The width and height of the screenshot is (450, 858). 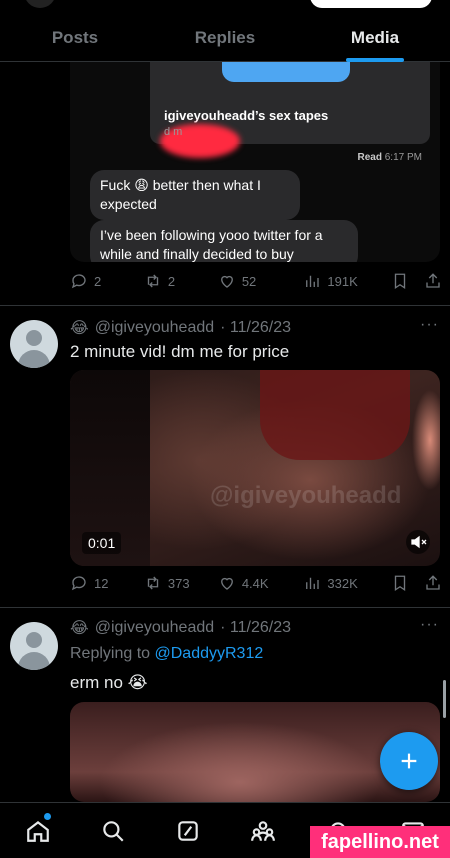 I want to click on tab-replies: Replies, so click(x=225, y=37).